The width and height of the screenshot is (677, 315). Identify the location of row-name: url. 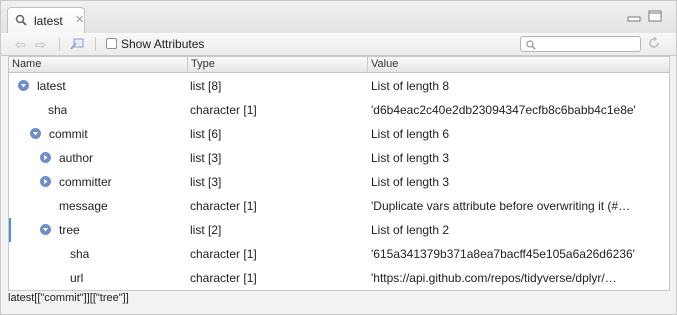
(77, 278).